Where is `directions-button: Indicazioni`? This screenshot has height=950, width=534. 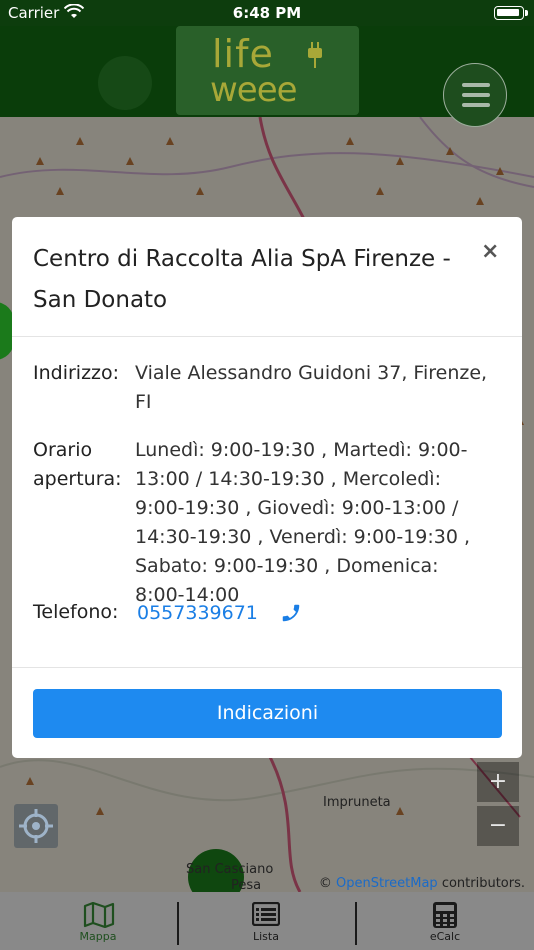 directions-button: Indicazioni is located at coordinates (267, 713).